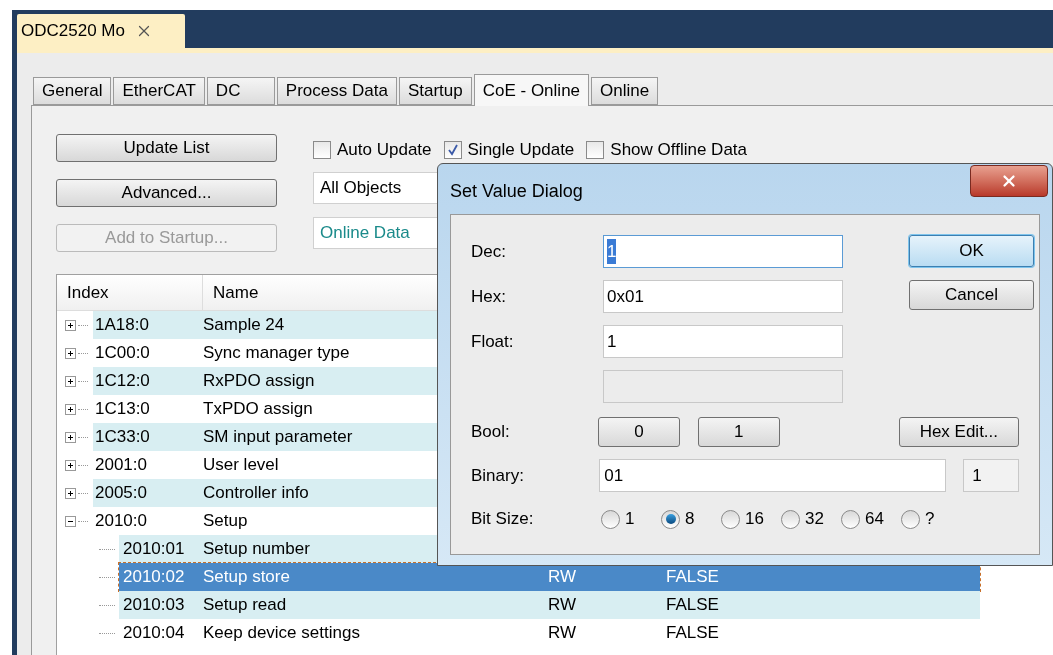 This screenshot has width=1053, height=655. Describe the element at coordinates (639, 432) in the screenshot. I see `bool-button: 0` at that location.